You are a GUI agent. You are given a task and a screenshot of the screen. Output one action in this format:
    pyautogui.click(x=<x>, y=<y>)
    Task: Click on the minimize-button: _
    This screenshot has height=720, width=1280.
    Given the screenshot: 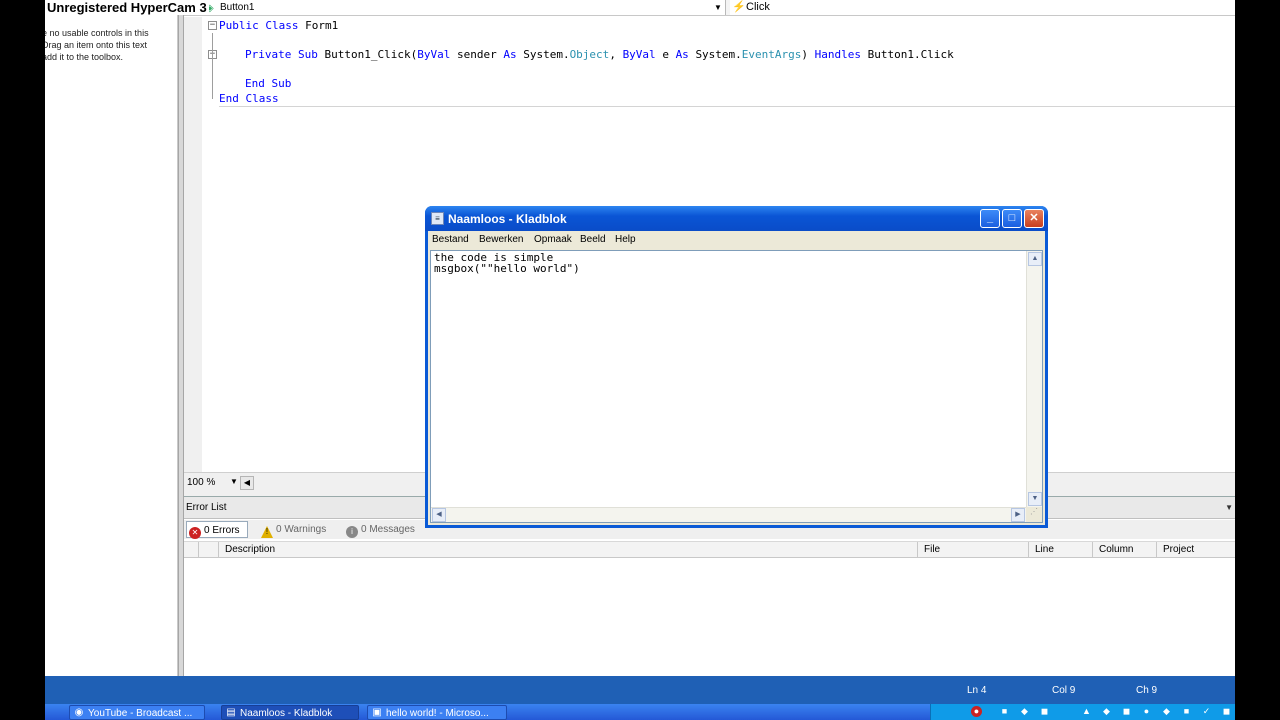 What is the action you would take?
    pyautogui.click(x=990, y=218)
    